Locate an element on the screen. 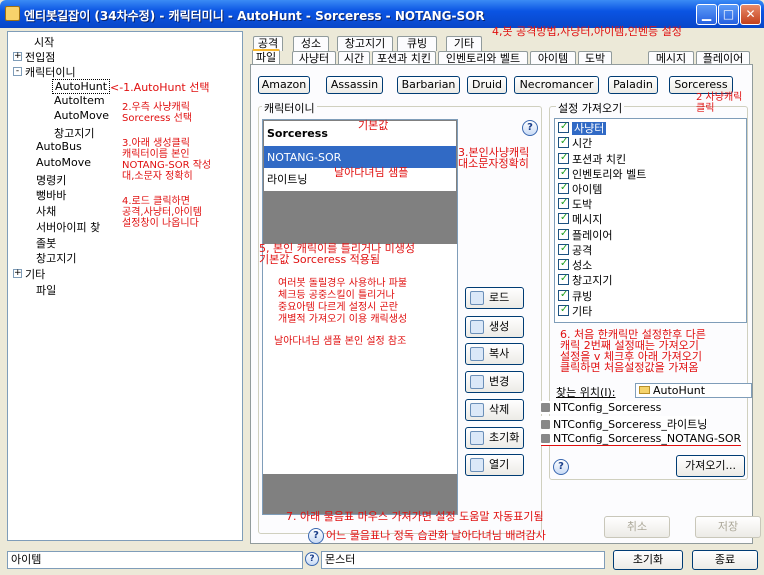 Image resolution: width=764 pixels, height=575 pixels. tree-item-automove: AutoMove is located at coordinates (81, 115).